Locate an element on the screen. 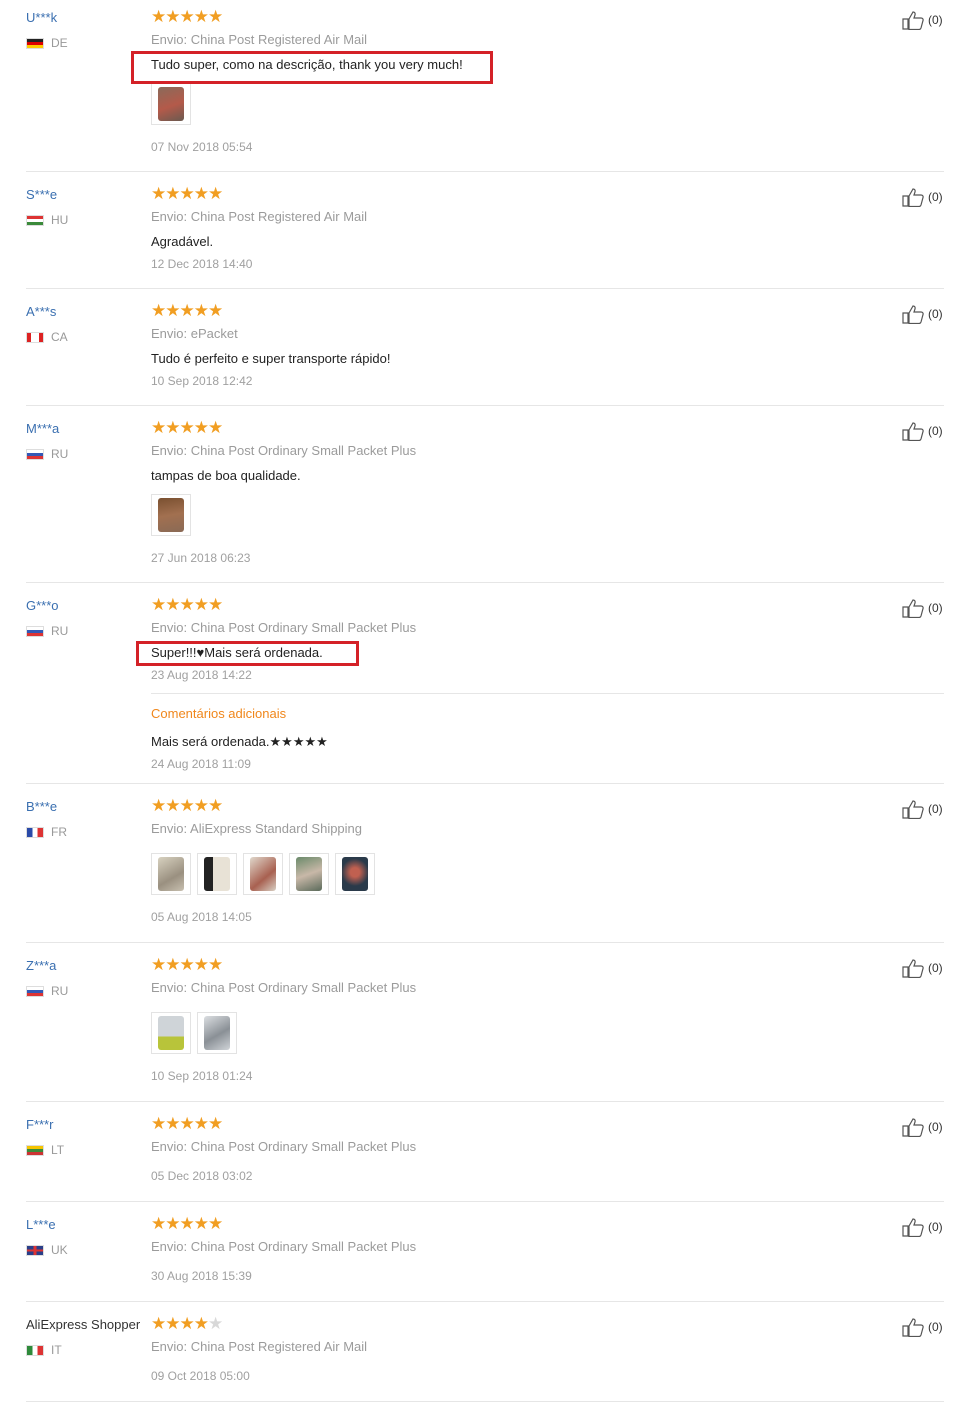 The height and width of the screenshot is (1419, 975). reviewer-country: HU is located at coordinates (47, 220).